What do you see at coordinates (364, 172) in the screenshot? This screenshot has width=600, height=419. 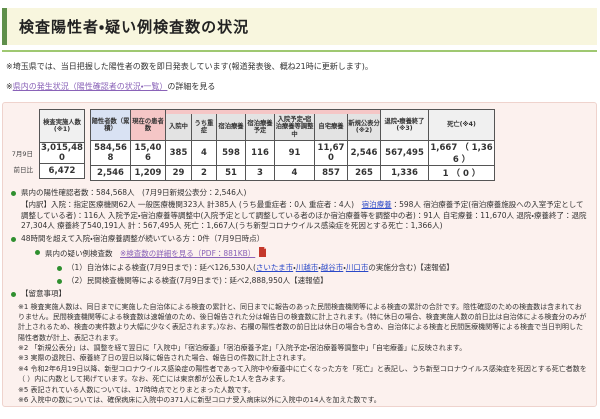 I see `cell-new-published-diff: 265` at bounding box center [364, 172].